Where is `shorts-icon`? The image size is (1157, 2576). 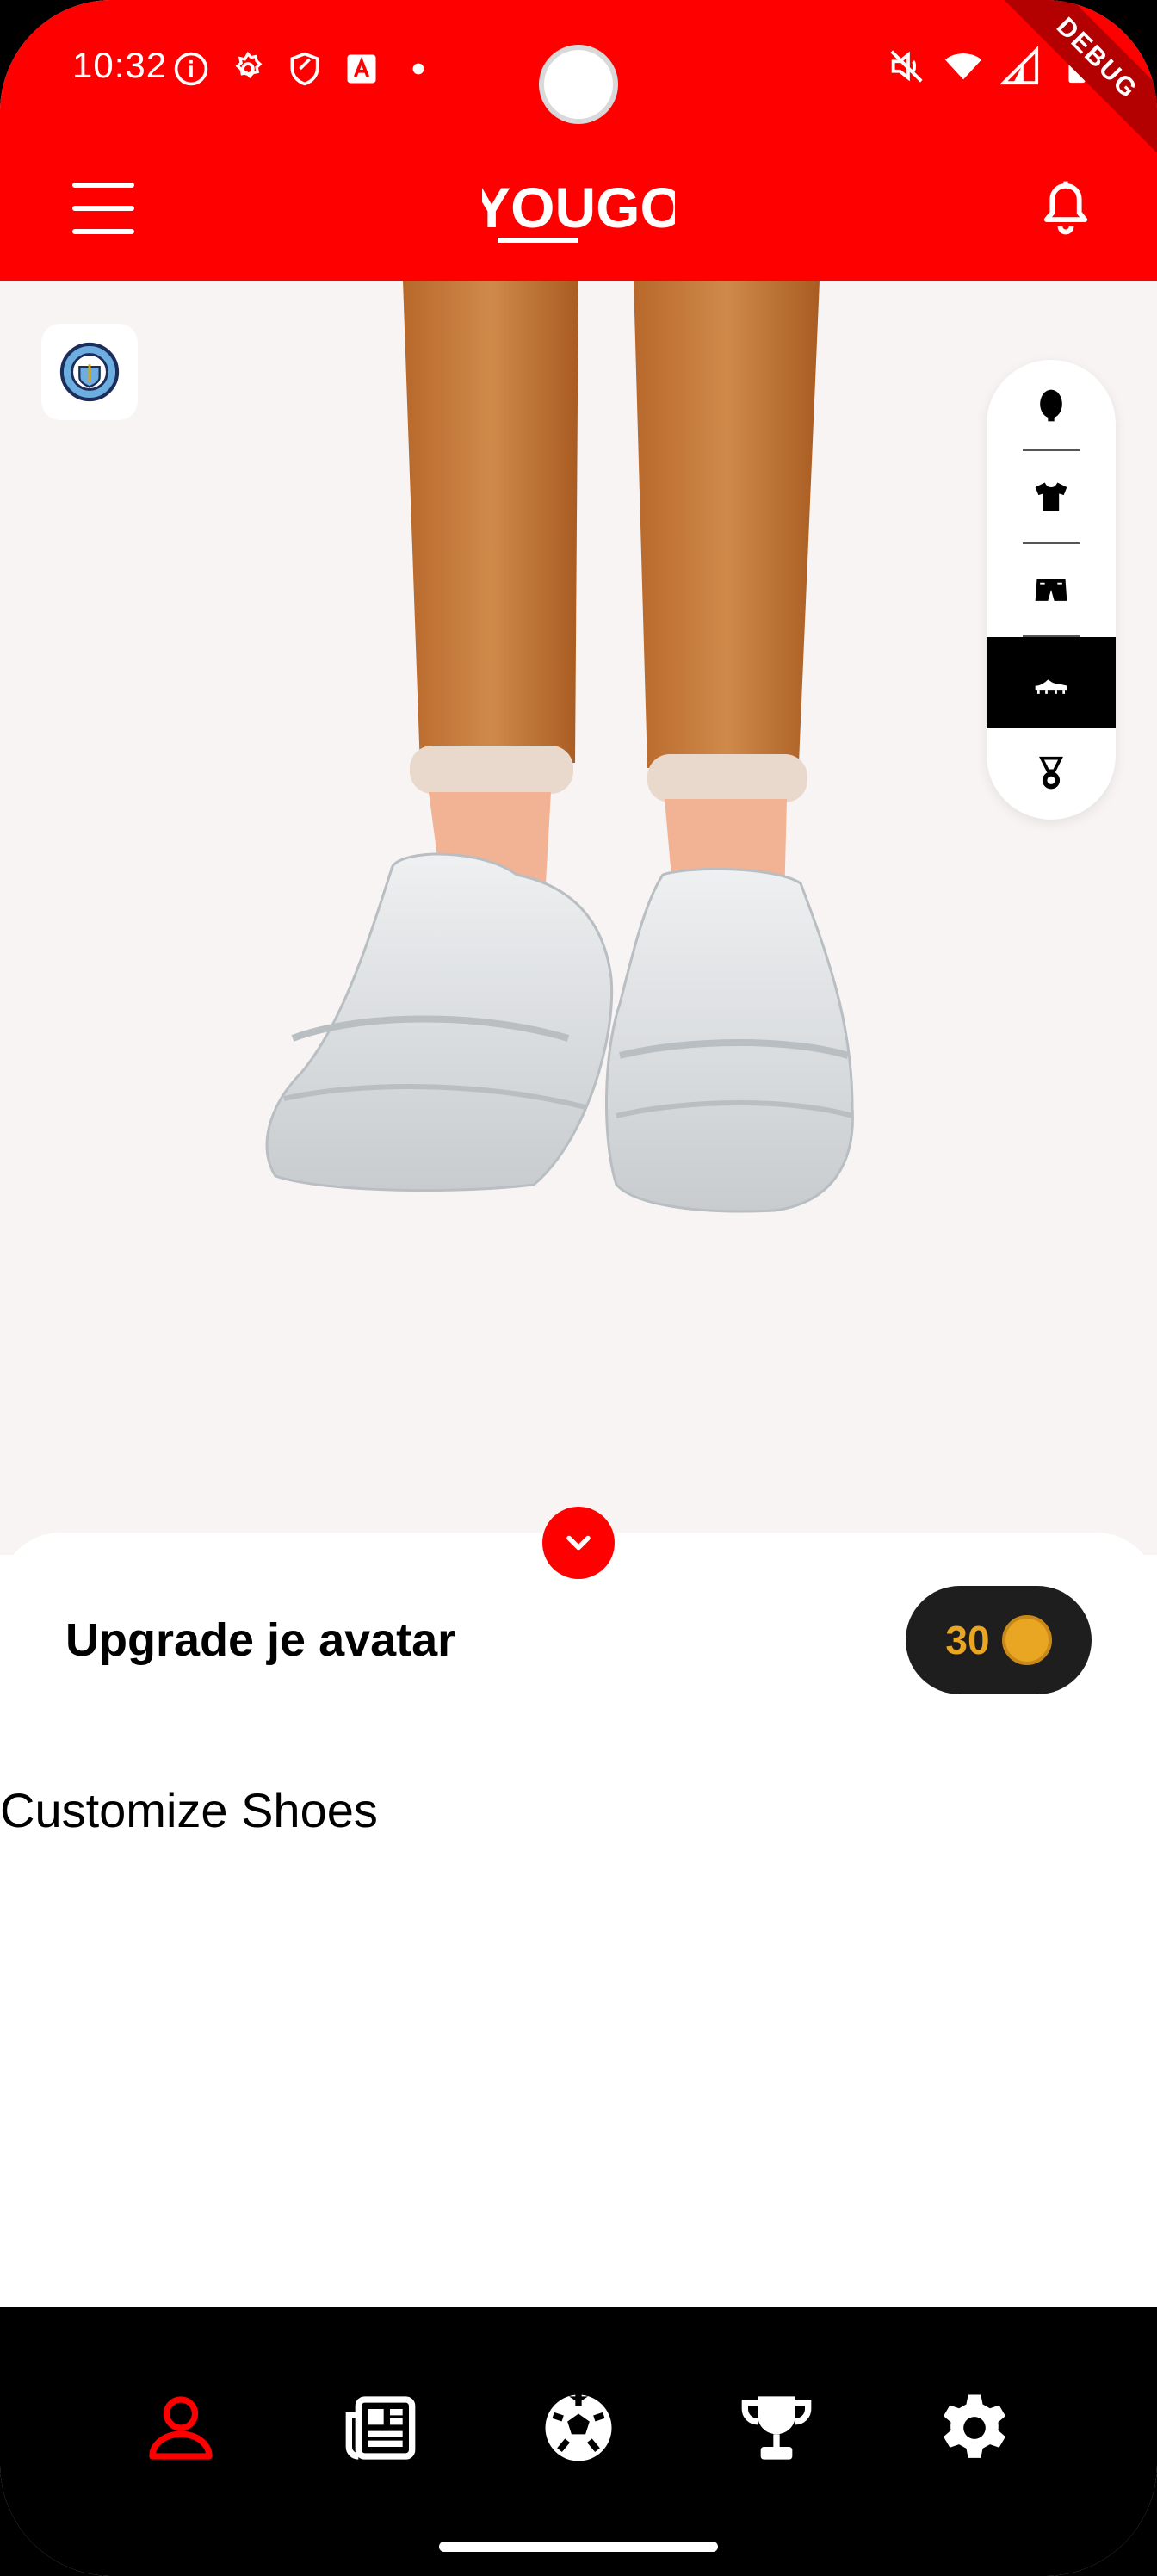
shorts-icon is located at coordinates (1051, 590).